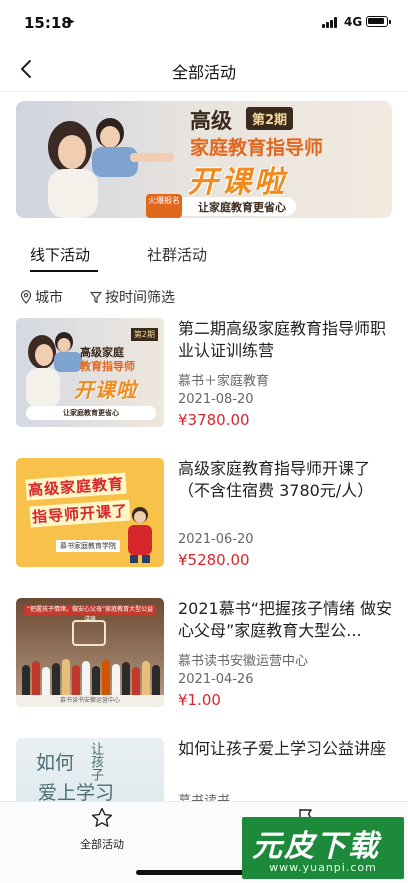 This screenshot has width=408, height=883. What do you see at coordinates (211, 121) in the screenshot?
I see `banner-level: 高级` at bounding box center [211, 121].